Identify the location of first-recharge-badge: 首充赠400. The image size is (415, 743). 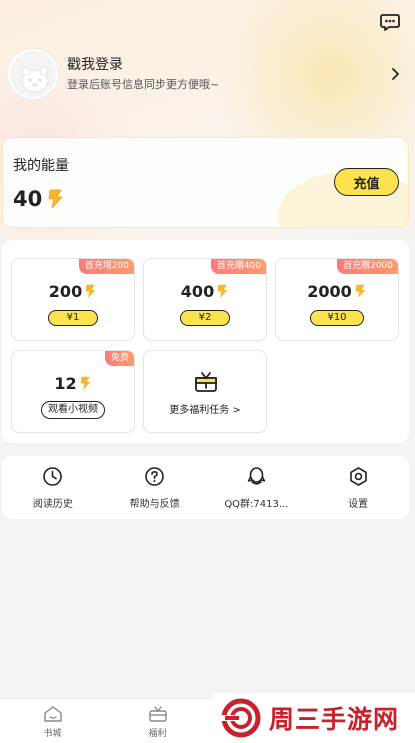
(238, 266).